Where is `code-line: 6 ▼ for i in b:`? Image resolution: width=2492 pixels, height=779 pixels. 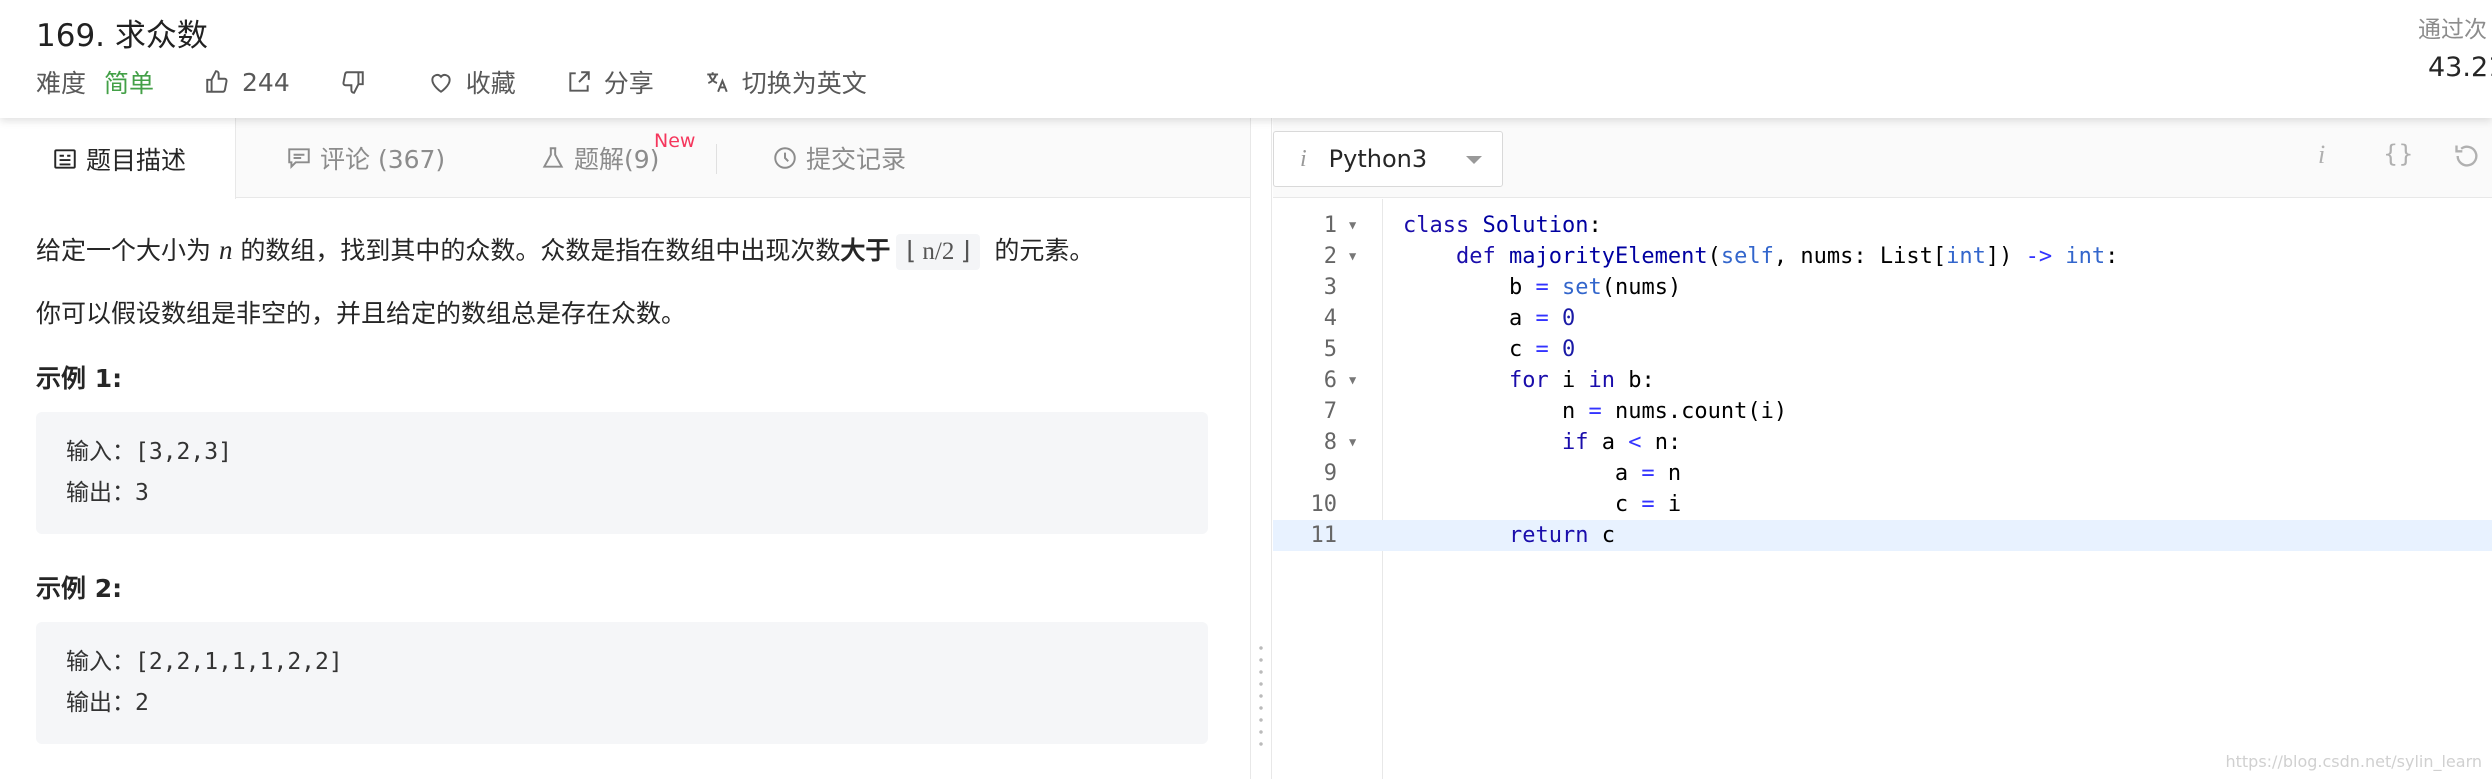
code-line: 6 ▼ for i in b: is located at coordinates (1882, 380).